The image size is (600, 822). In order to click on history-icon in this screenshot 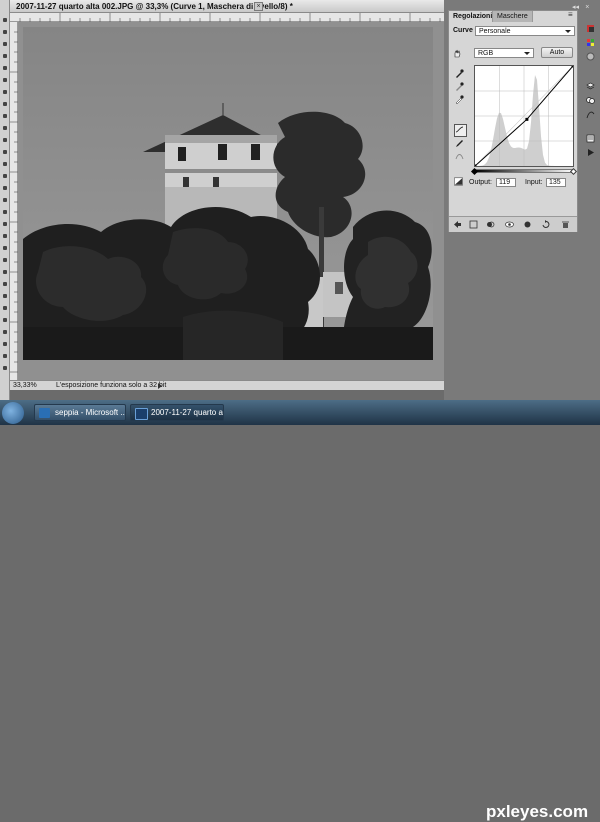, I will do `click(590, 138)`.